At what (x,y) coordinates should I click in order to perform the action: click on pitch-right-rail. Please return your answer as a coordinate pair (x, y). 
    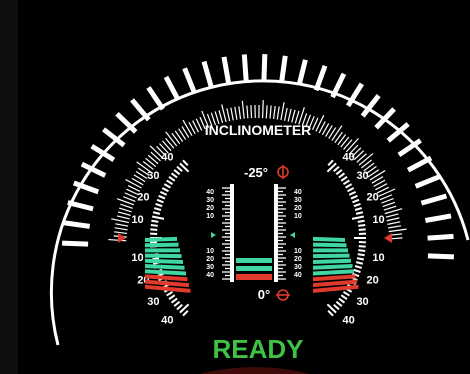
    Looking at the image, I should click on (276, 233).